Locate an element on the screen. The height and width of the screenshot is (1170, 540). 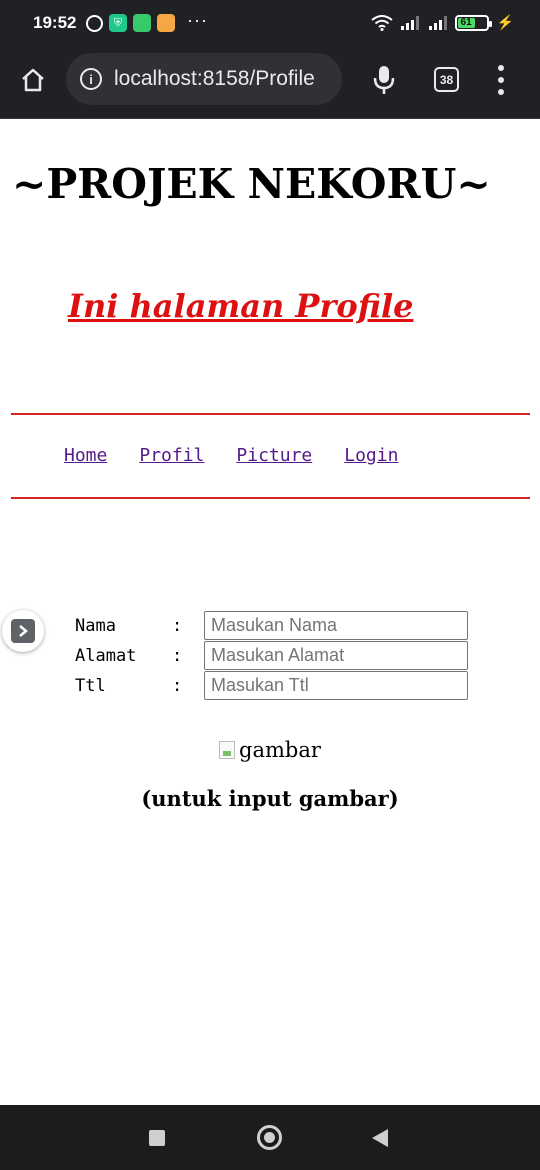
status-bar: 19:52 ⛨ ··· 61 ⚡ is located at coordinates (270, 24).